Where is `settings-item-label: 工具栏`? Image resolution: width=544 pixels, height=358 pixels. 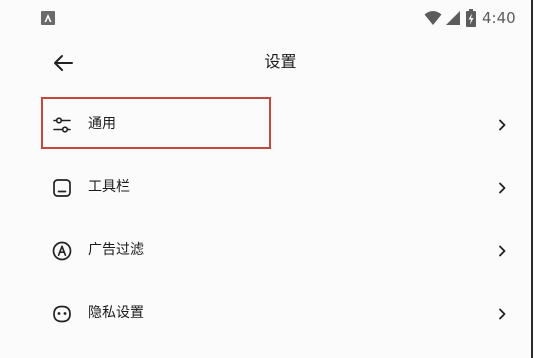 settings-item-label: 工具栏 is located at coordinates (109, 187).